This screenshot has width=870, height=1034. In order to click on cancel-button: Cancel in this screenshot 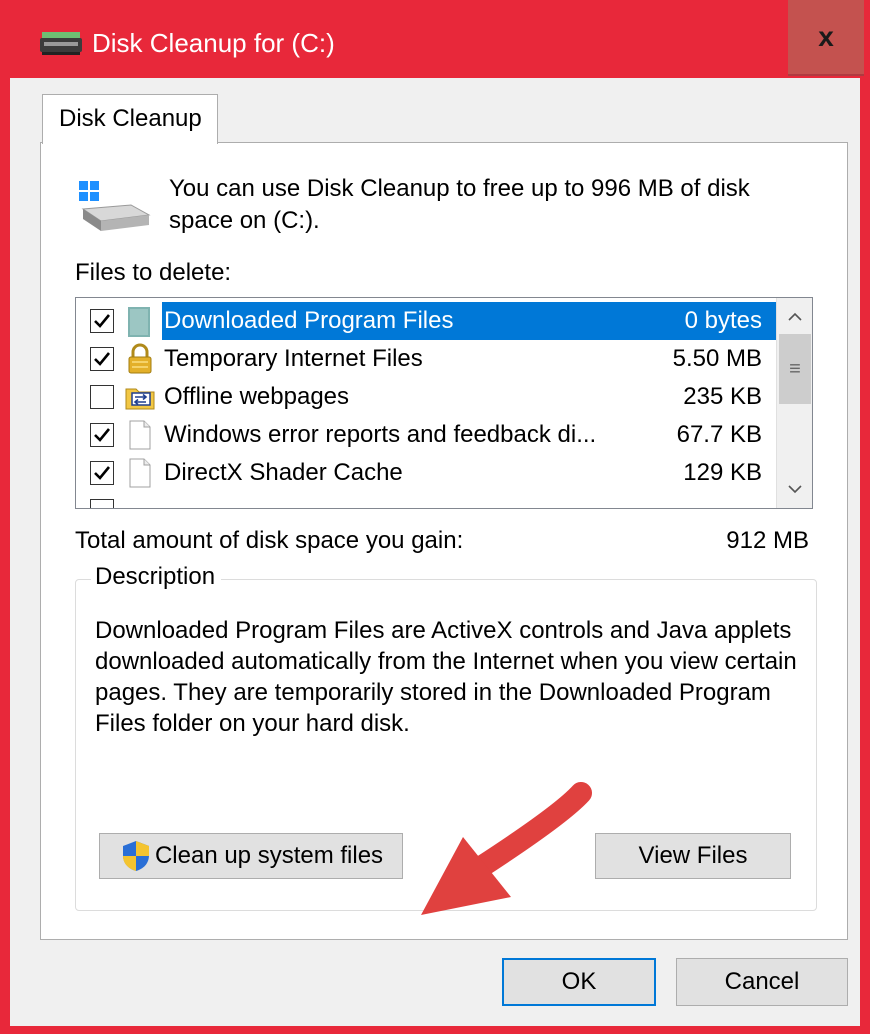, I will do `click(762, 982)`.